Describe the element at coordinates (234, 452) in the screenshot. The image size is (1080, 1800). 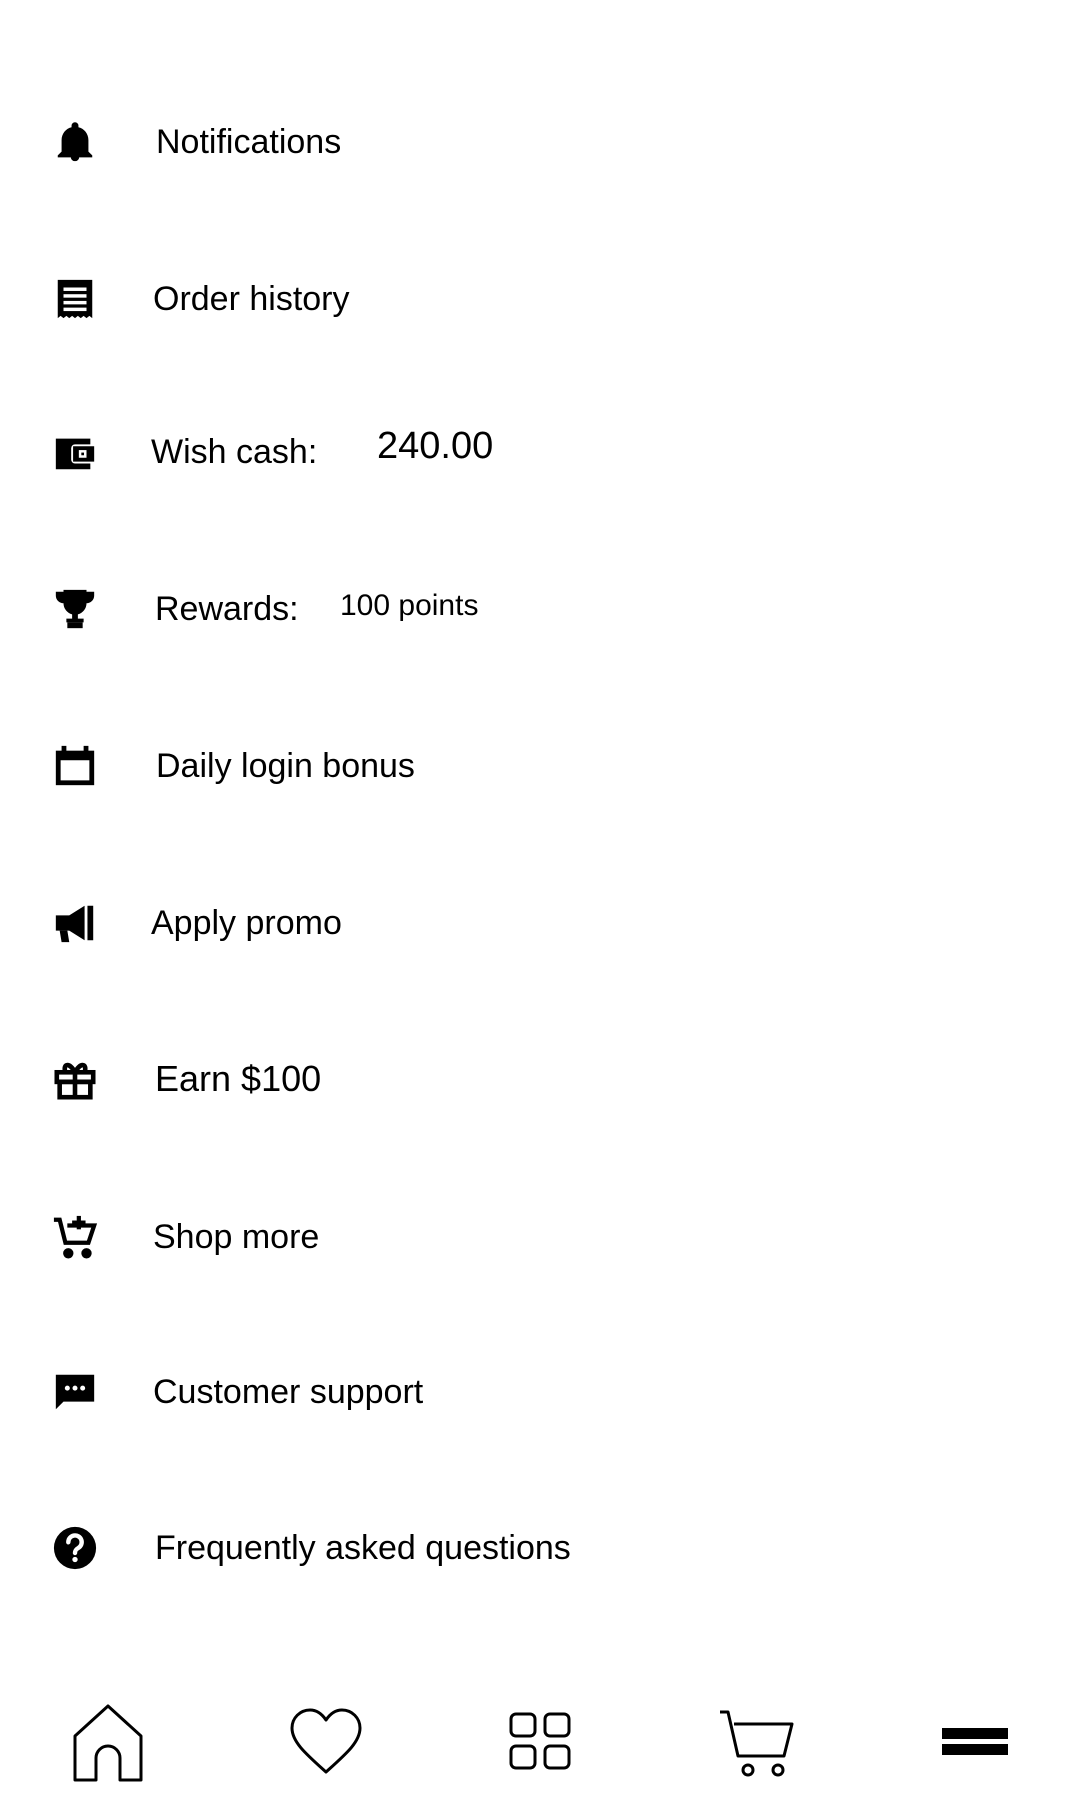
I see `wish-cash-label: Wish cash:` at that location.